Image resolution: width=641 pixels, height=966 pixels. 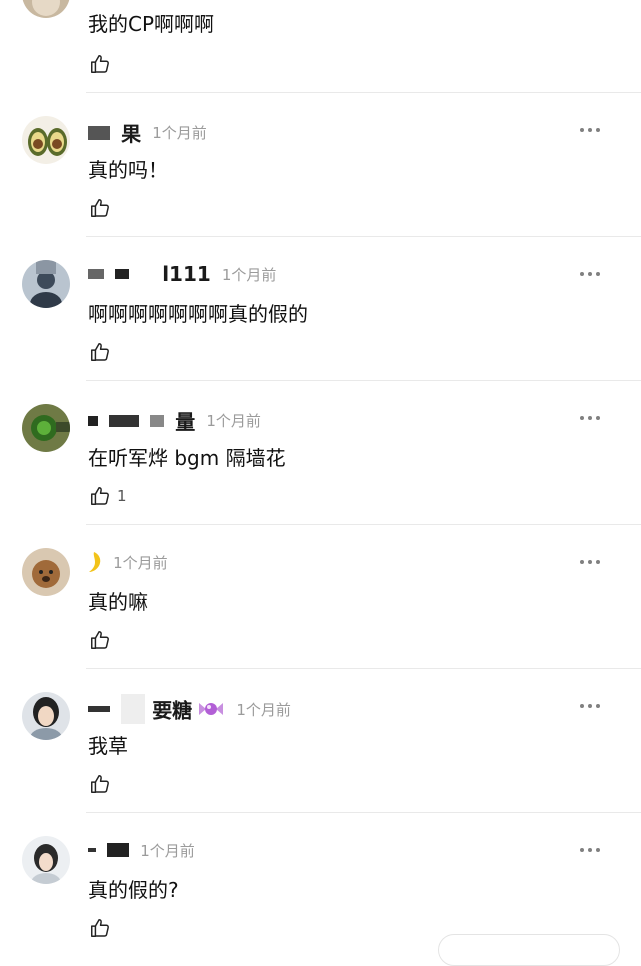 What do you see at coordinates (147, 132) in the screenshot?
I see `comment-meta: 果 1个月前` at bounding box center [147, 132].